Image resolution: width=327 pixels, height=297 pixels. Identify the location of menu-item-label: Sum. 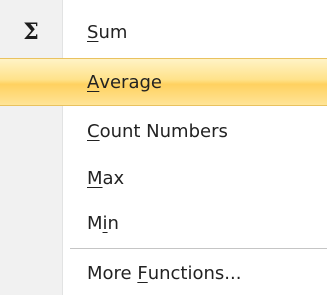
(107, 32).